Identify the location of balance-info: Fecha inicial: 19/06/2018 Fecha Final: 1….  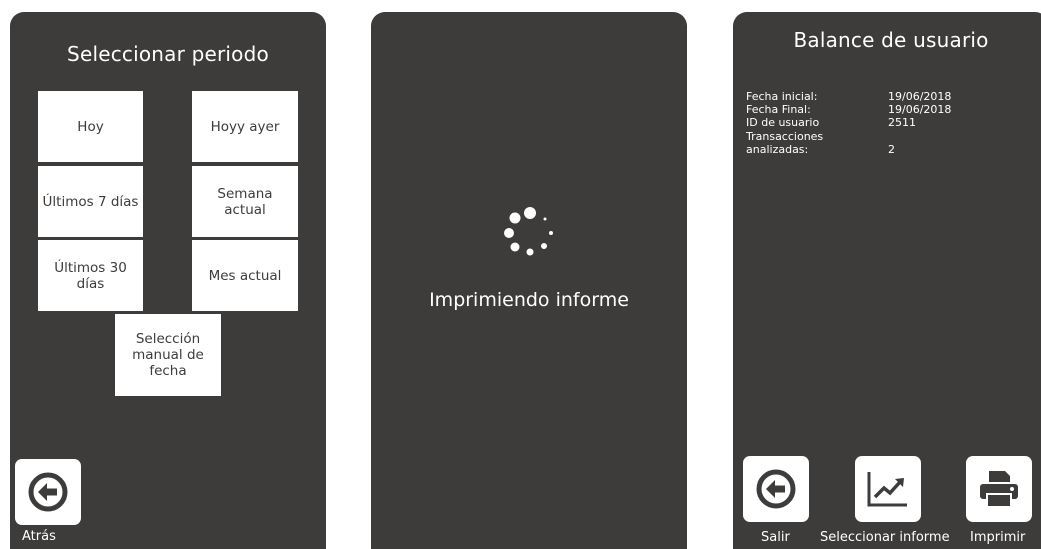
(891, 123).